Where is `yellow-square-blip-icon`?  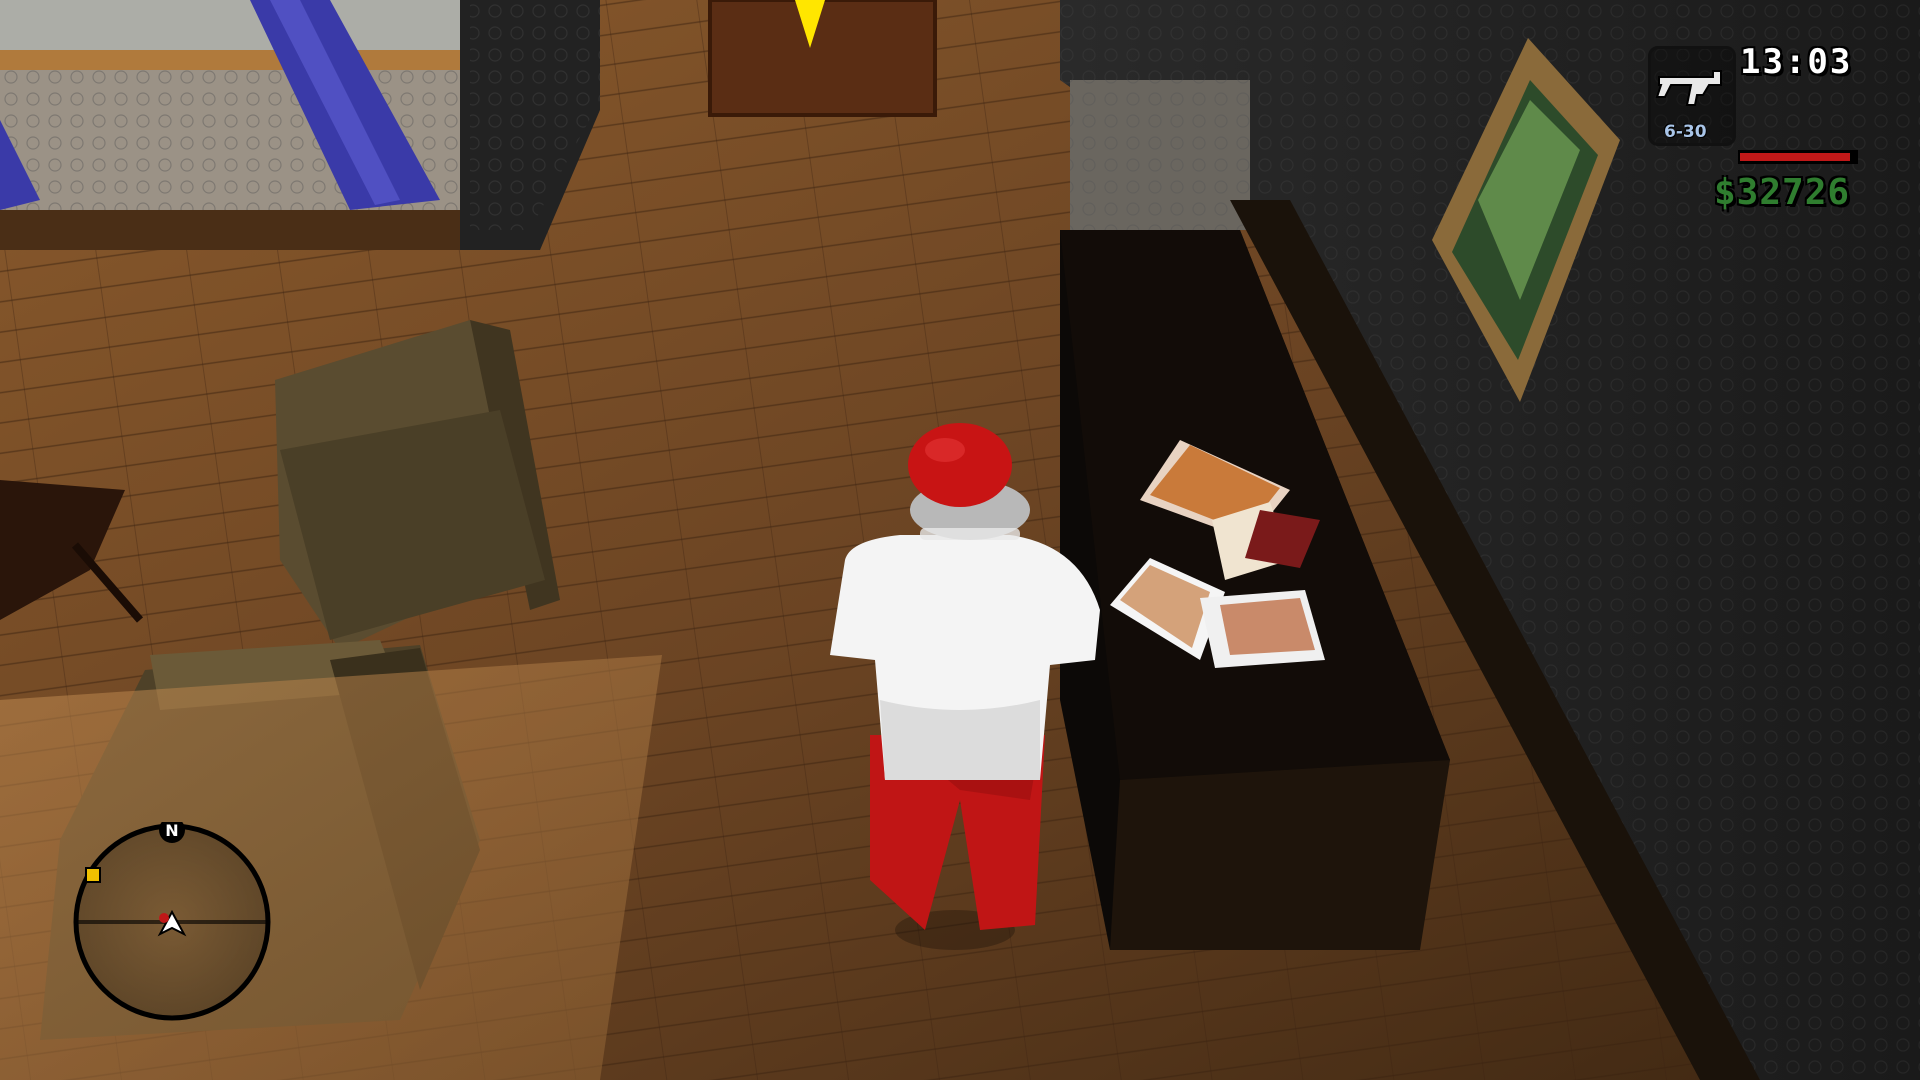
yellow-square-blip-icon is located at coordinates (93, 875).